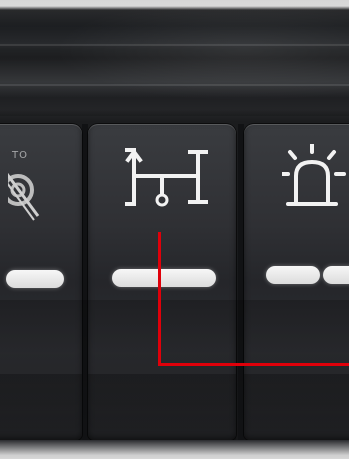  I want to click on dashboard-lower-edge, so click(174, 449).